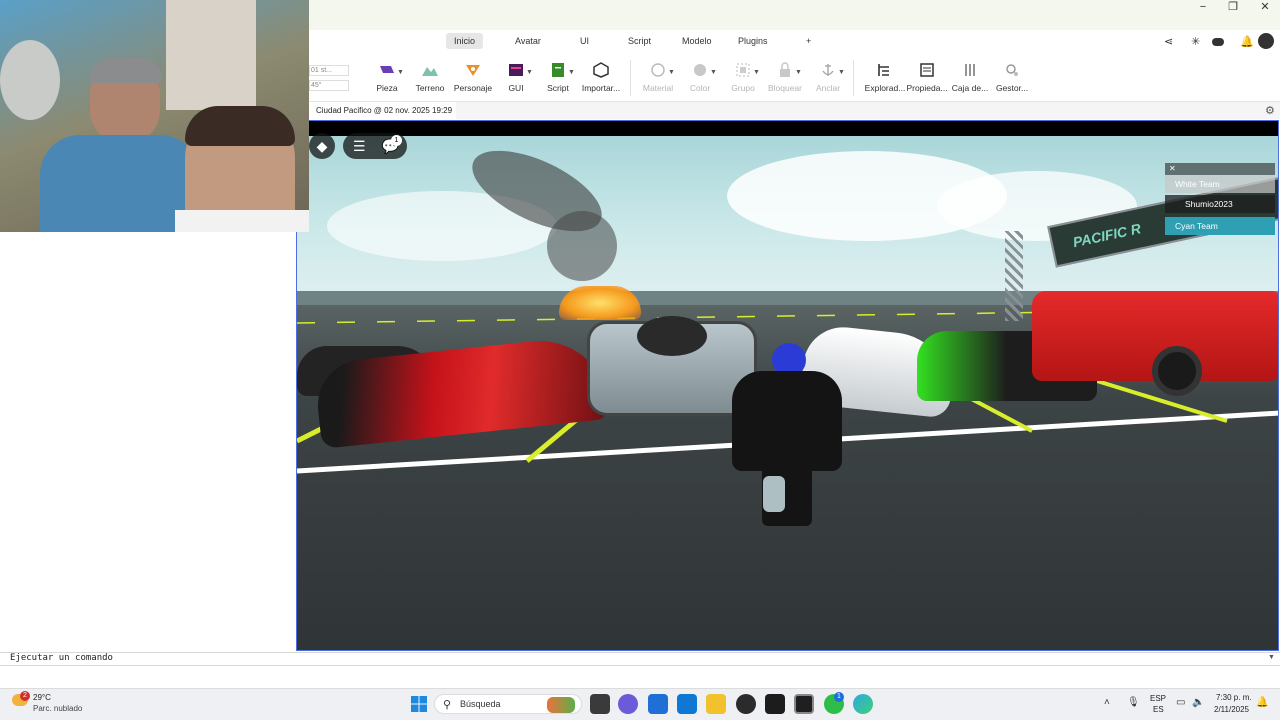 The width and height of the screenshot is (1280, 720). I want to click on burning-car, so click(600, 303).